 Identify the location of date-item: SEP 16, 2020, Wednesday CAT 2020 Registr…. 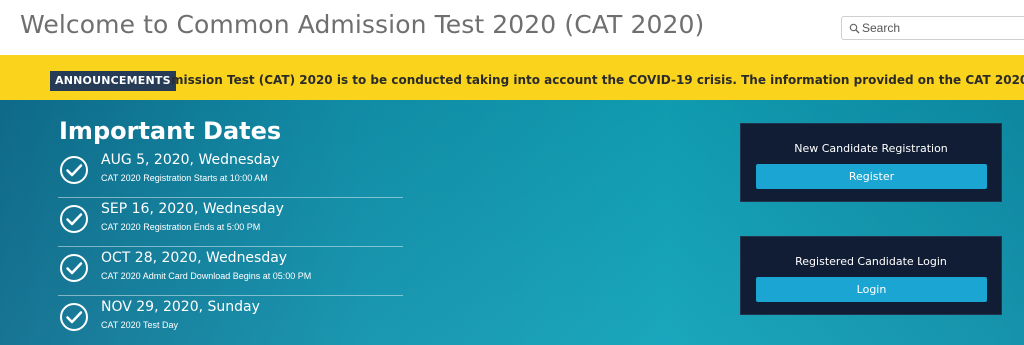
(230, 222).